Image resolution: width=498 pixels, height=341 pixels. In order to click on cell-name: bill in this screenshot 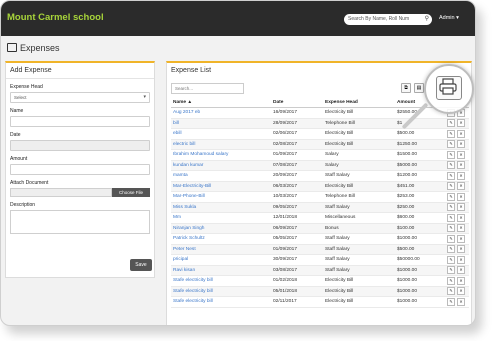, I will do `click(221, 123)`.